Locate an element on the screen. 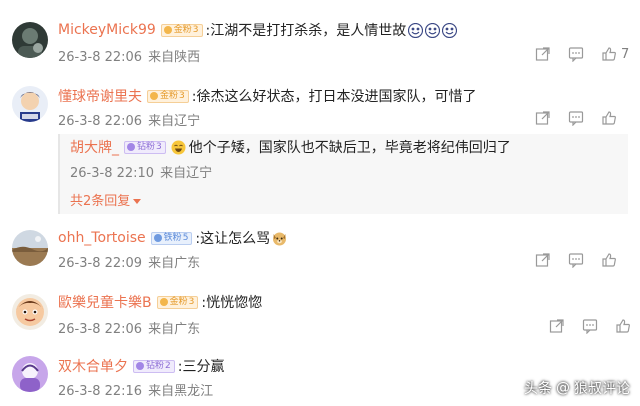  caret-down-icon is located at coordinates (137, 201).